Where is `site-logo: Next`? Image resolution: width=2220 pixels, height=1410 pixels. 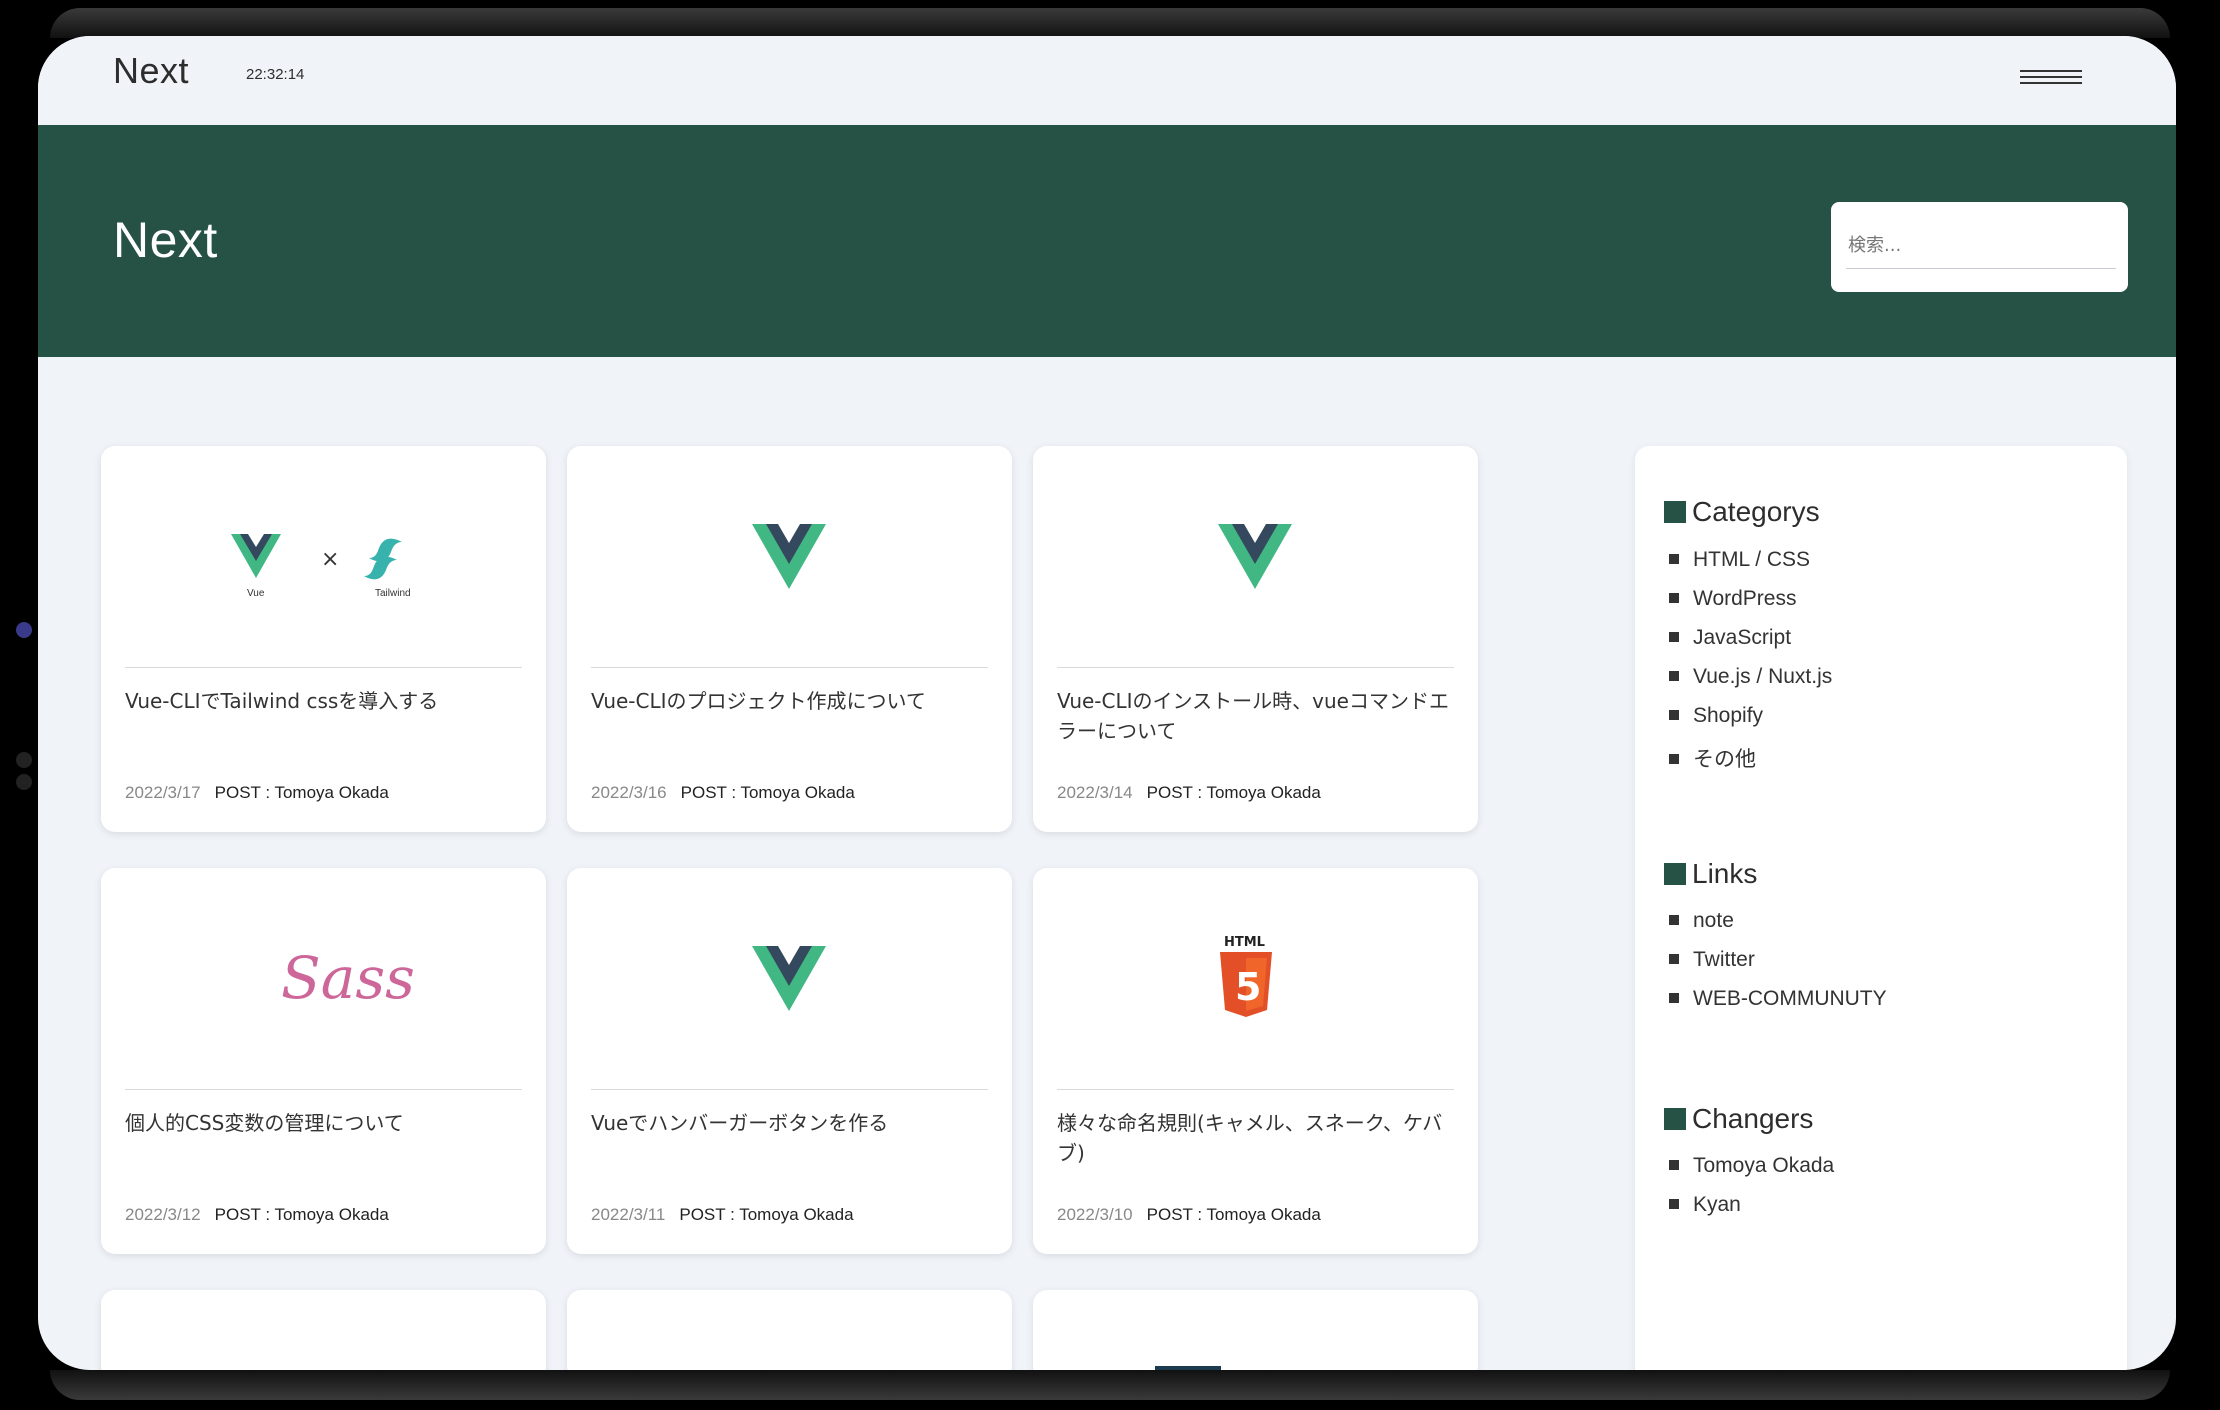 site-logo: Next is located at coordinates (151, 71).